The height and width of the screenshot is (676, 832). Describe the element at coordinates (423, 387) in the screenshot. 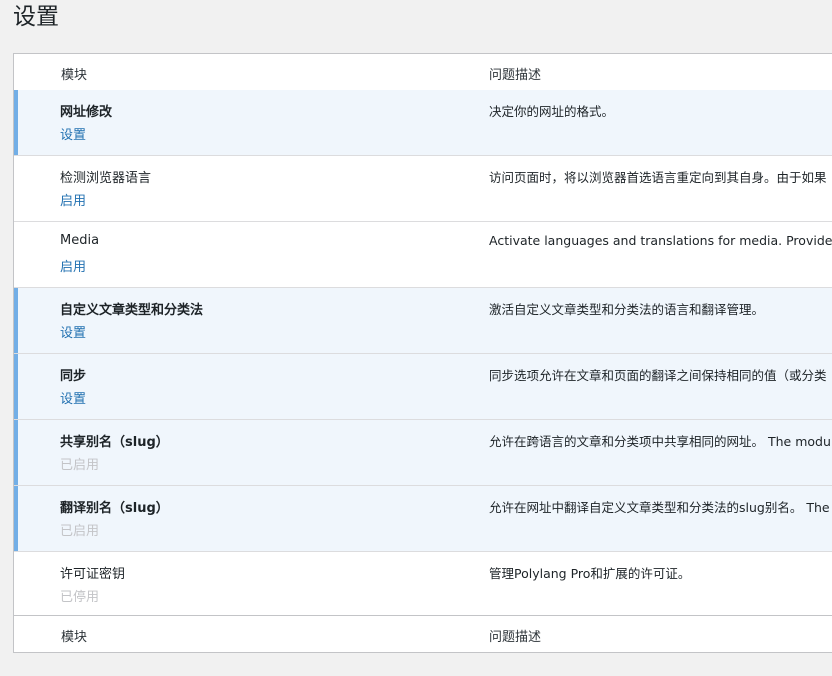

I see `table-row: 同步 设置 同步选项允许在文章和页面的翻译之间保持相同的值（或分类` at that location.